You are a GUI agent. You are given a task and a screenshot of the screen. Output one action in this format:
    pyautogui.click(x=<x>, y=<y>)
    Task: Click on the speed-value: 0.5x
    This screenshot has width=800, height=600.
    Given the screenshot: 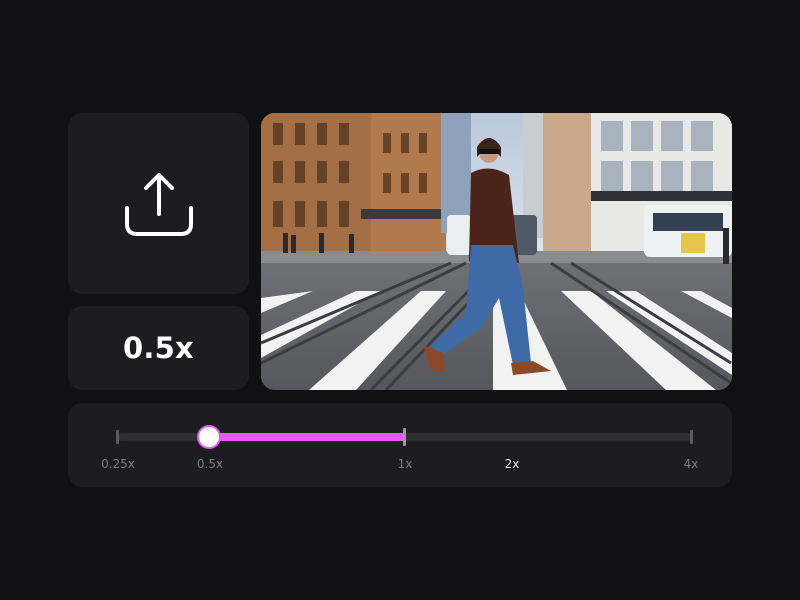 What is the action you would take?
    pyautogui.click(x=158, y=348)
    